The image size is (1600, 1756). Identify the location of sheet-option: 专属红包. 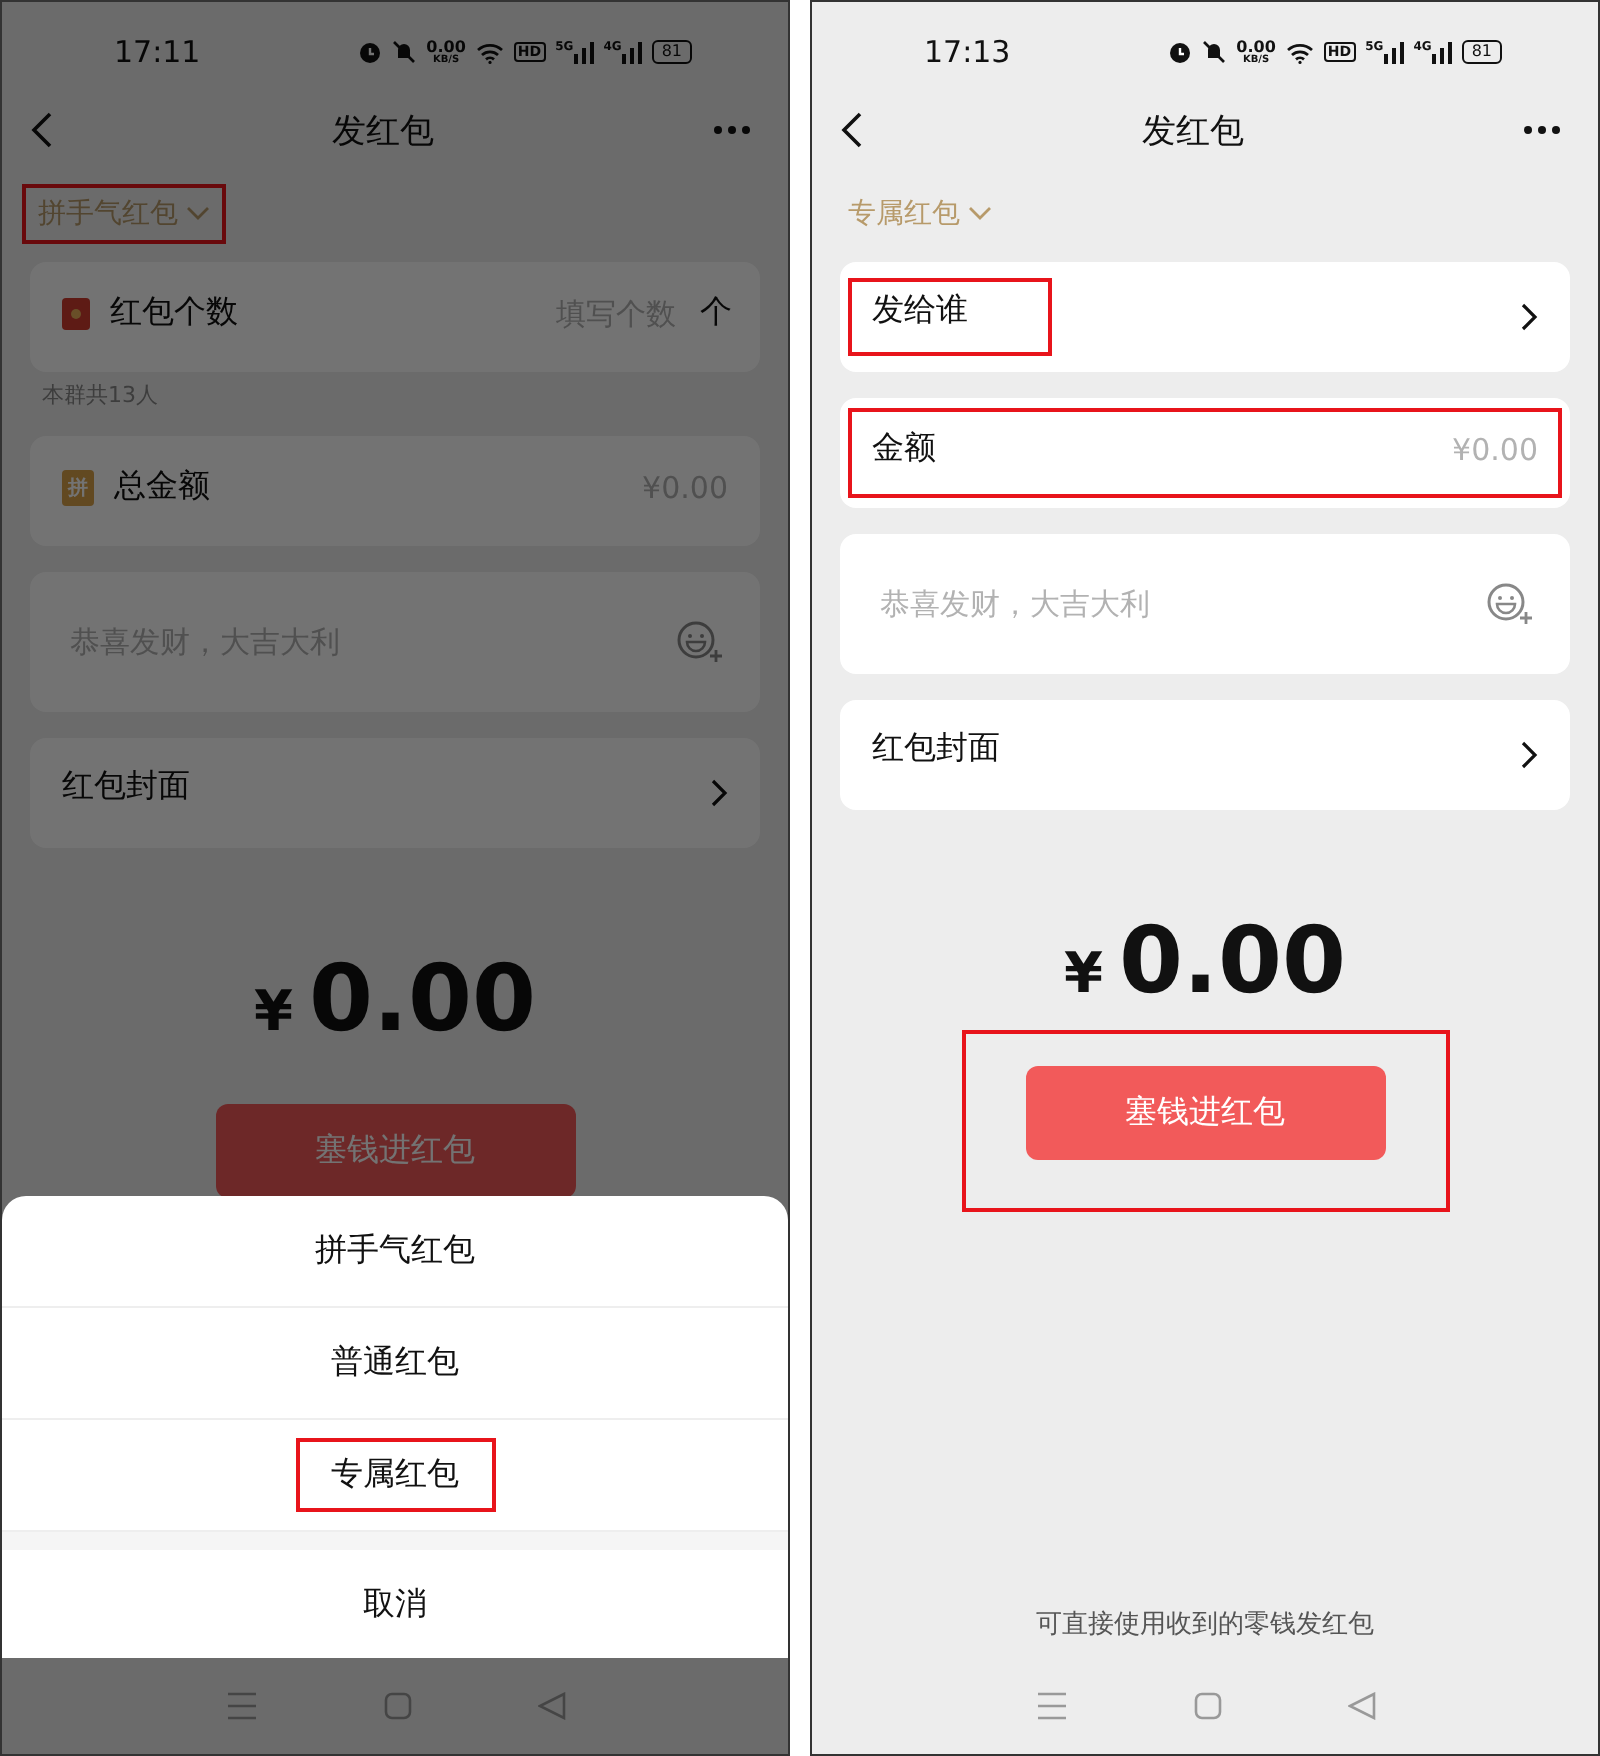
(395, 1475).